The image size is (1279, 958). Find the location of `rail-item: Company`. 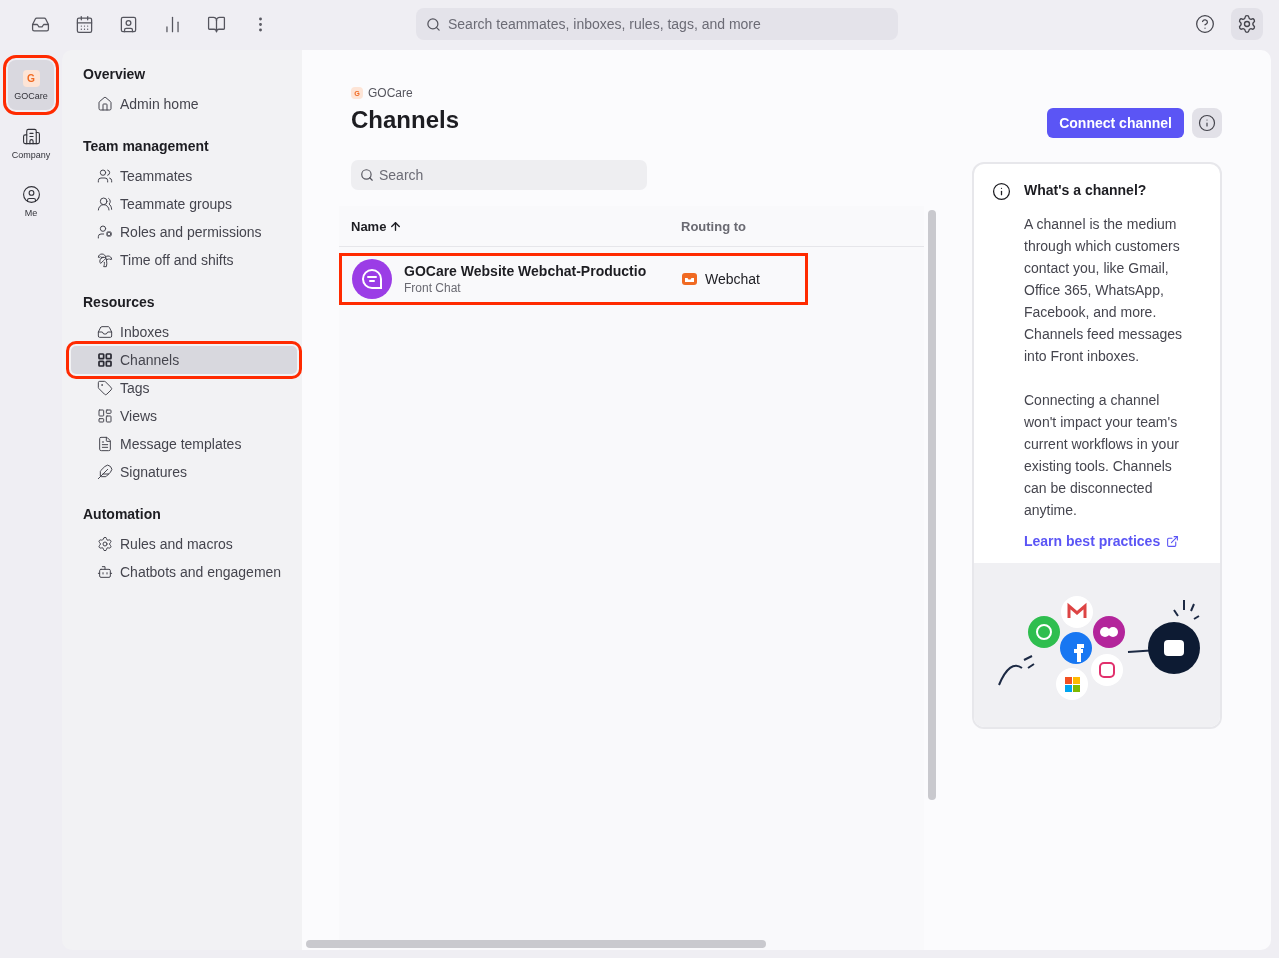

rail-item: Company is located at coordinates (31, 143).